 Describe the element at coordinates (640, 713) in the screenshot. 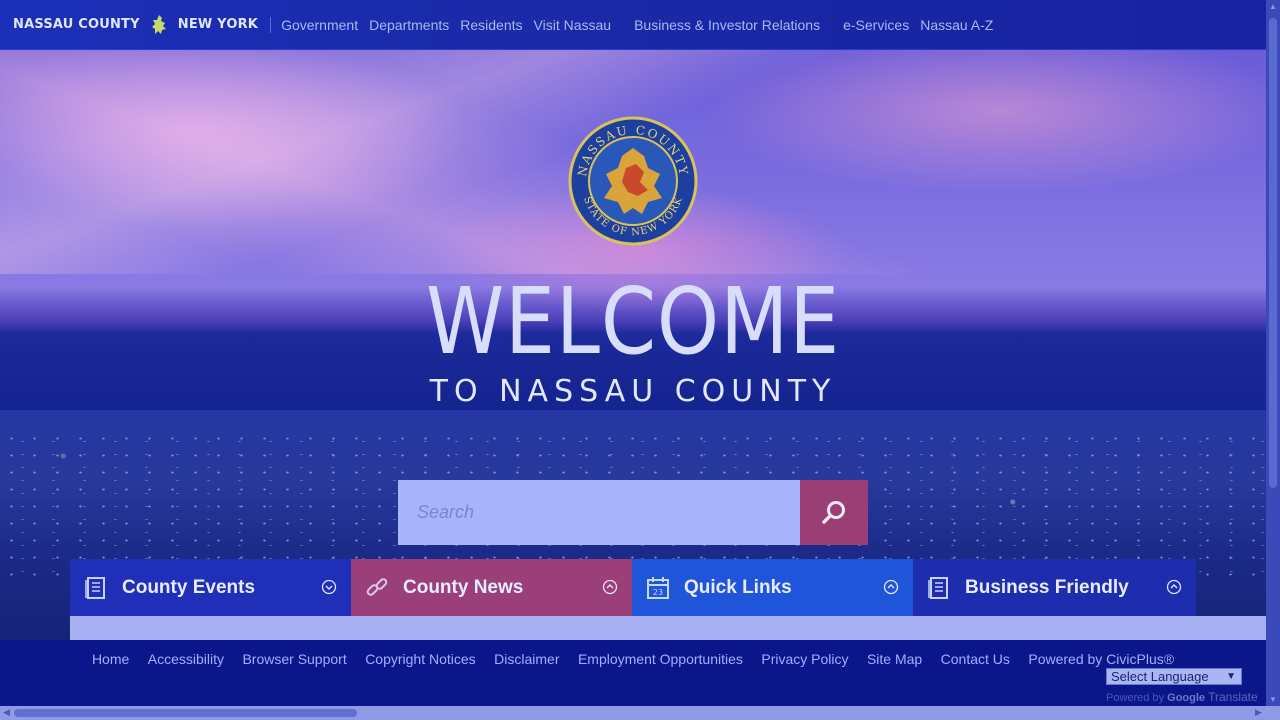

I see `horizontal-scrollbar: ◀ ▶` at that location.